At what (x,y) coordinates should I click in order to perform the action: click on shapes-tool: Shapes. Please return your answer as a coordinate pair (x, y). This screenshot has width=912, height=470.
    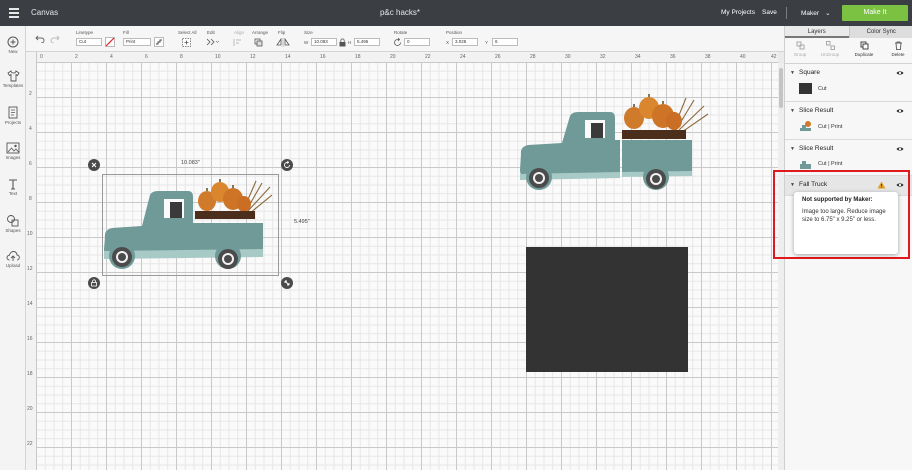
    Looking at the image, I should click on (13, 223).